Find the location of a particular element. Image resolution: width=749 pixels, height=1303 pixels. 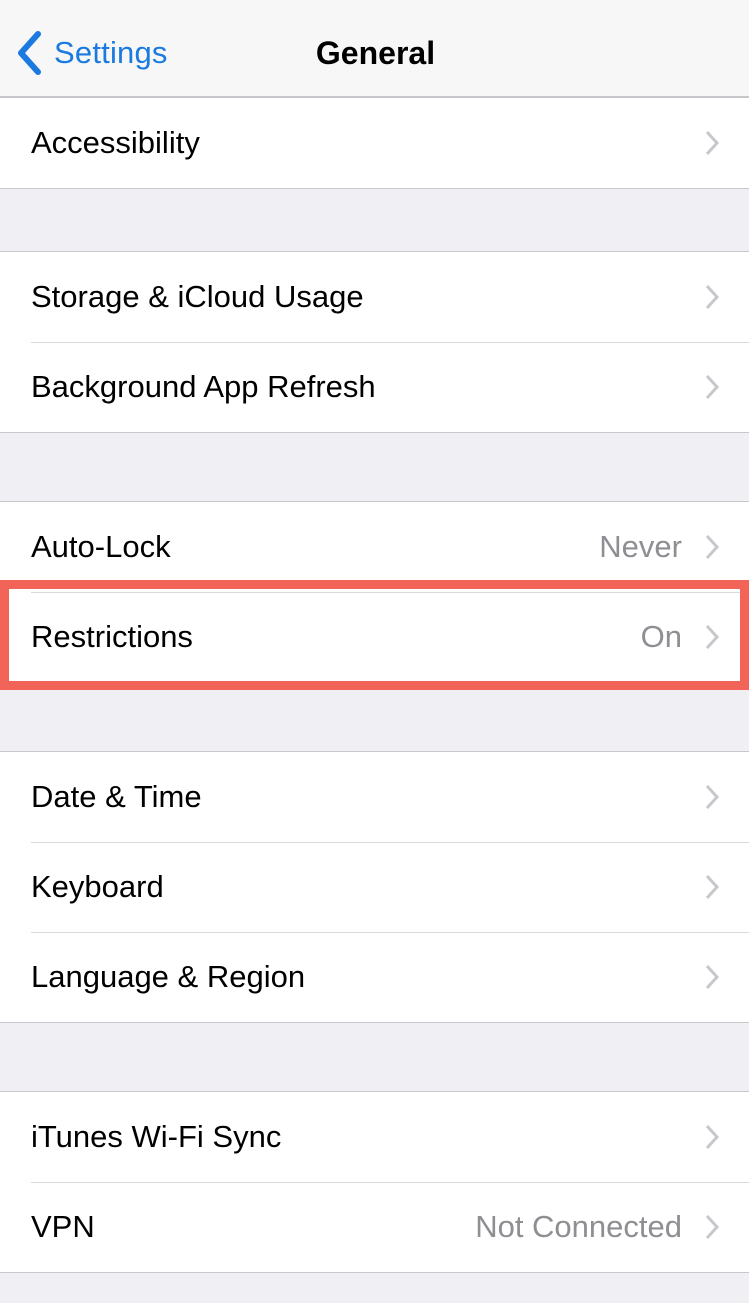

row-vpn: VPN Not Connected is located at coordinates (374, 1227).